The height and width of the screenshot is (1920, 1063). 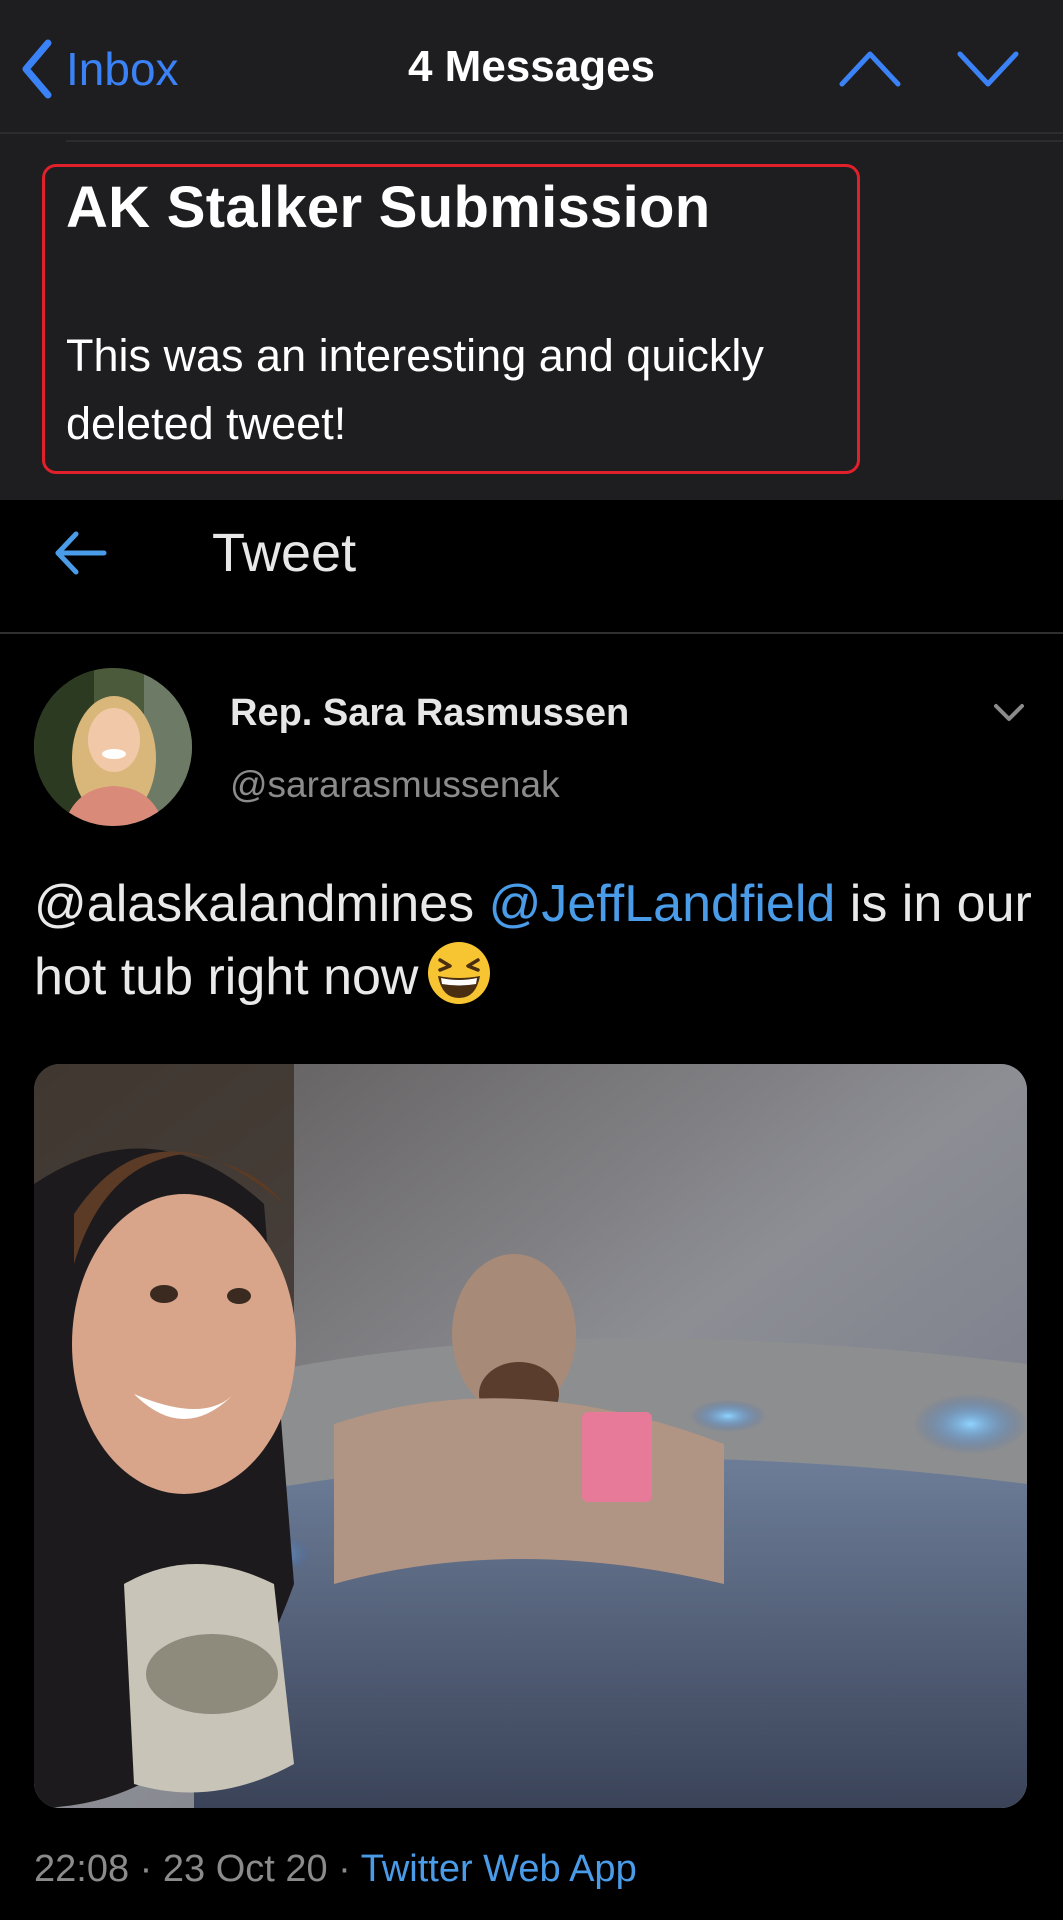 What do you see at coordinates (564, 141) in the screenshot?
I see `divider` at bounding box center [564, 141].